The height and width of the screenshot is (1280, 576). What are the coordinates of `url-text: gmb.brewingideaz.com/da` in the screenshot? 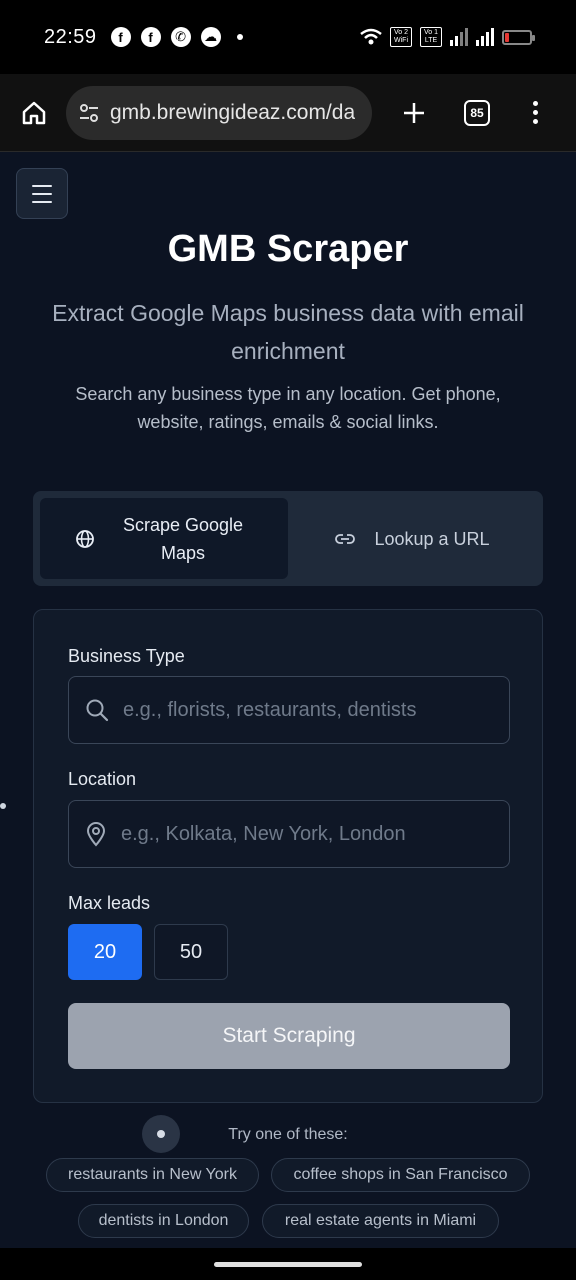 It's located at (232, 113).